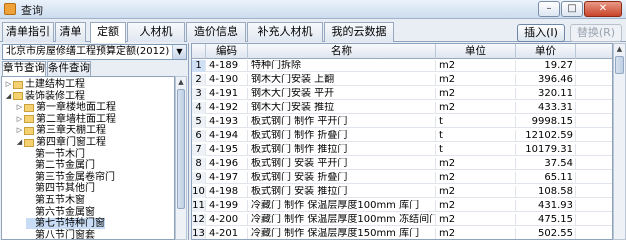 Image resolution: width=626 pixels, height=240 pixels. Describe the element at coordinates (546, 192) in the screenshot. I see `cell-price: 108.58` at that location.